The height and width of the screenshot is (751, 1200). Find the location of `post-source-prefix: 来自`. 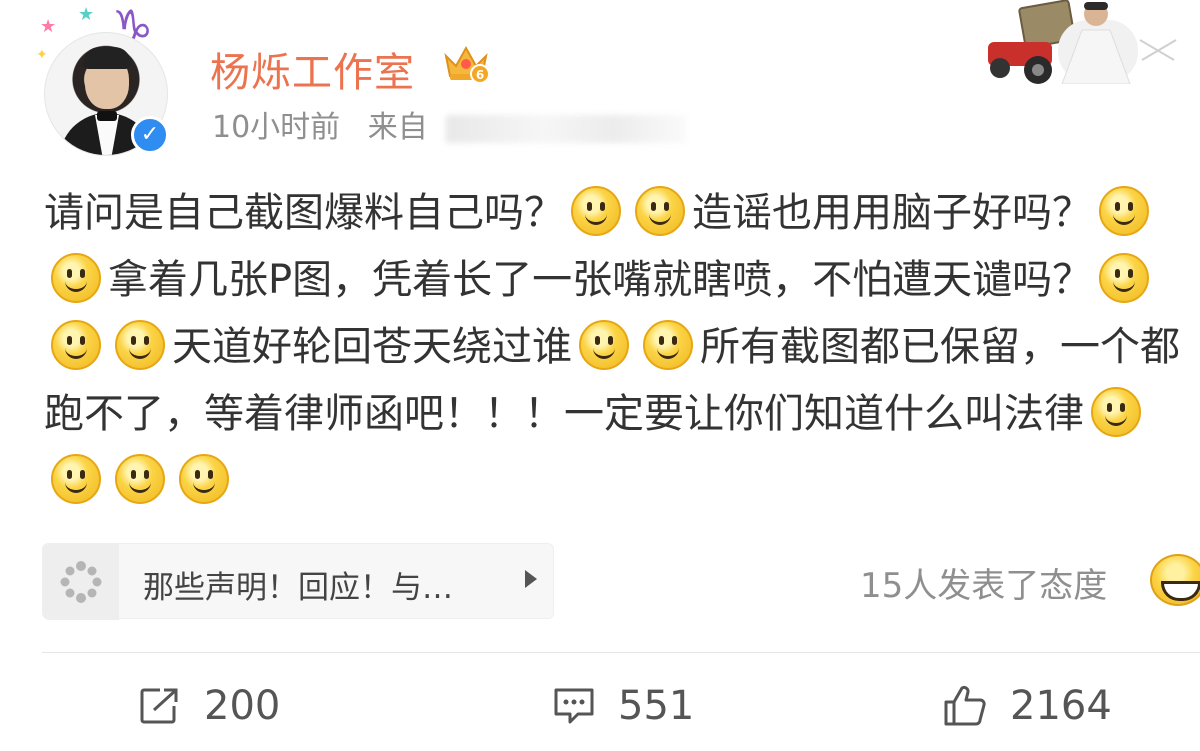

post-source-prefix: 来自 is located at coordinates (397, 127).